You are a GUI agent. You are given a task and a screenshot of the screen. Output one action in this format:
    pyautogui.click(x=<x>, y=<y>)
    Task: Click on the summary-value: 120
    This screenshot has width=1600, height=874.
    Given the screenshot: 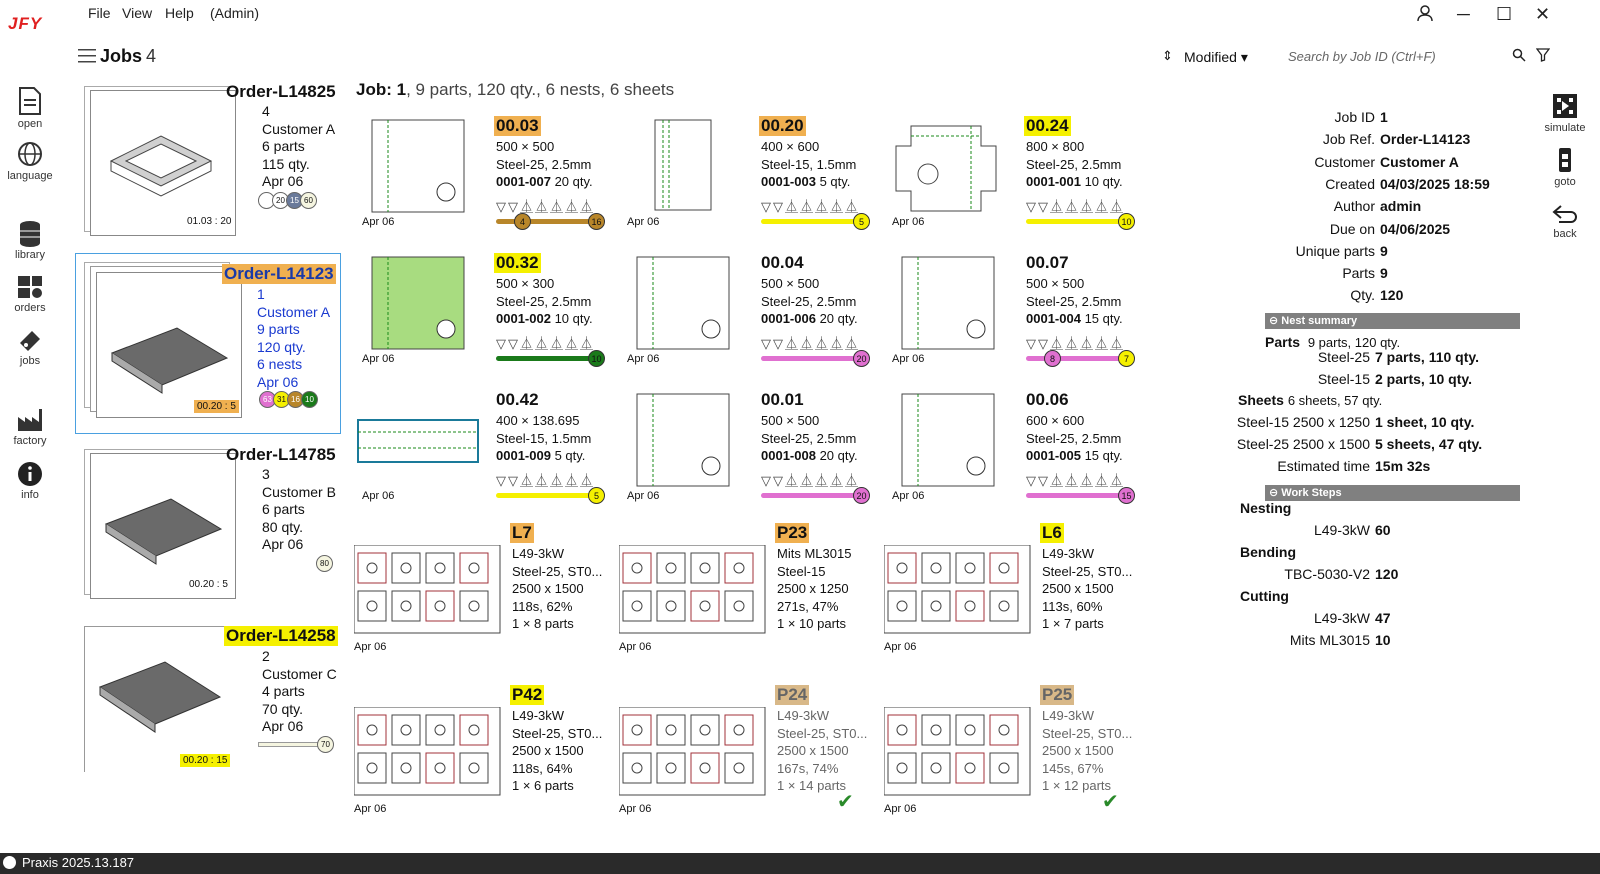 What is the action you would take?
    pyautogui.click(x=1387, y=574)
    